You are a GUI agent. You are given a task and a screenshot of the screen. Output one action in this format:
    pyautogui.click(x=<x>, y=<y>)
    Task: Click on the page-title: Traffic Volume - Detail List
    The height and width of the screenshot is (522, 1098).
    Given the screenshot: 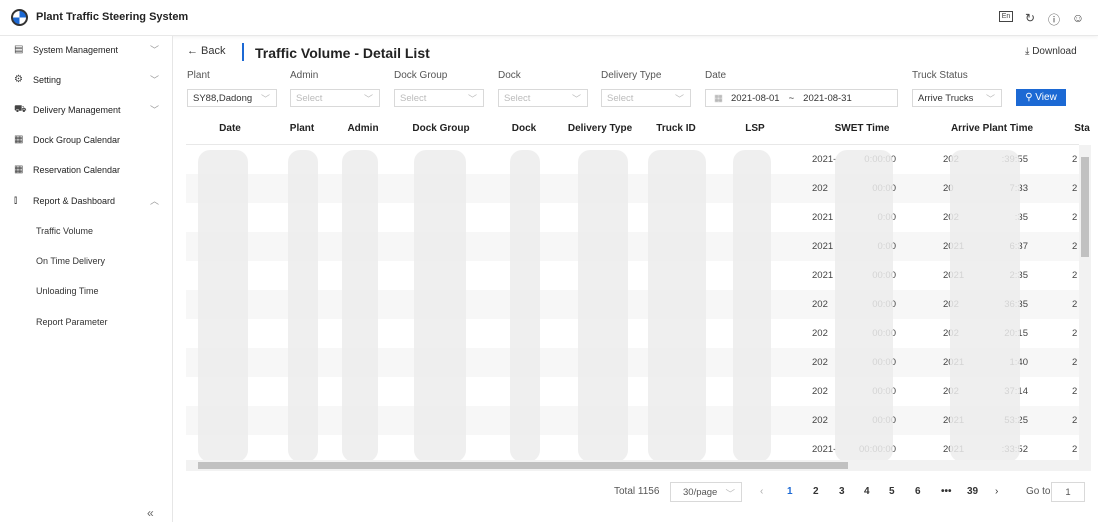 What is the action you would take?
    pyautogui.click(x=342, y=53)
    